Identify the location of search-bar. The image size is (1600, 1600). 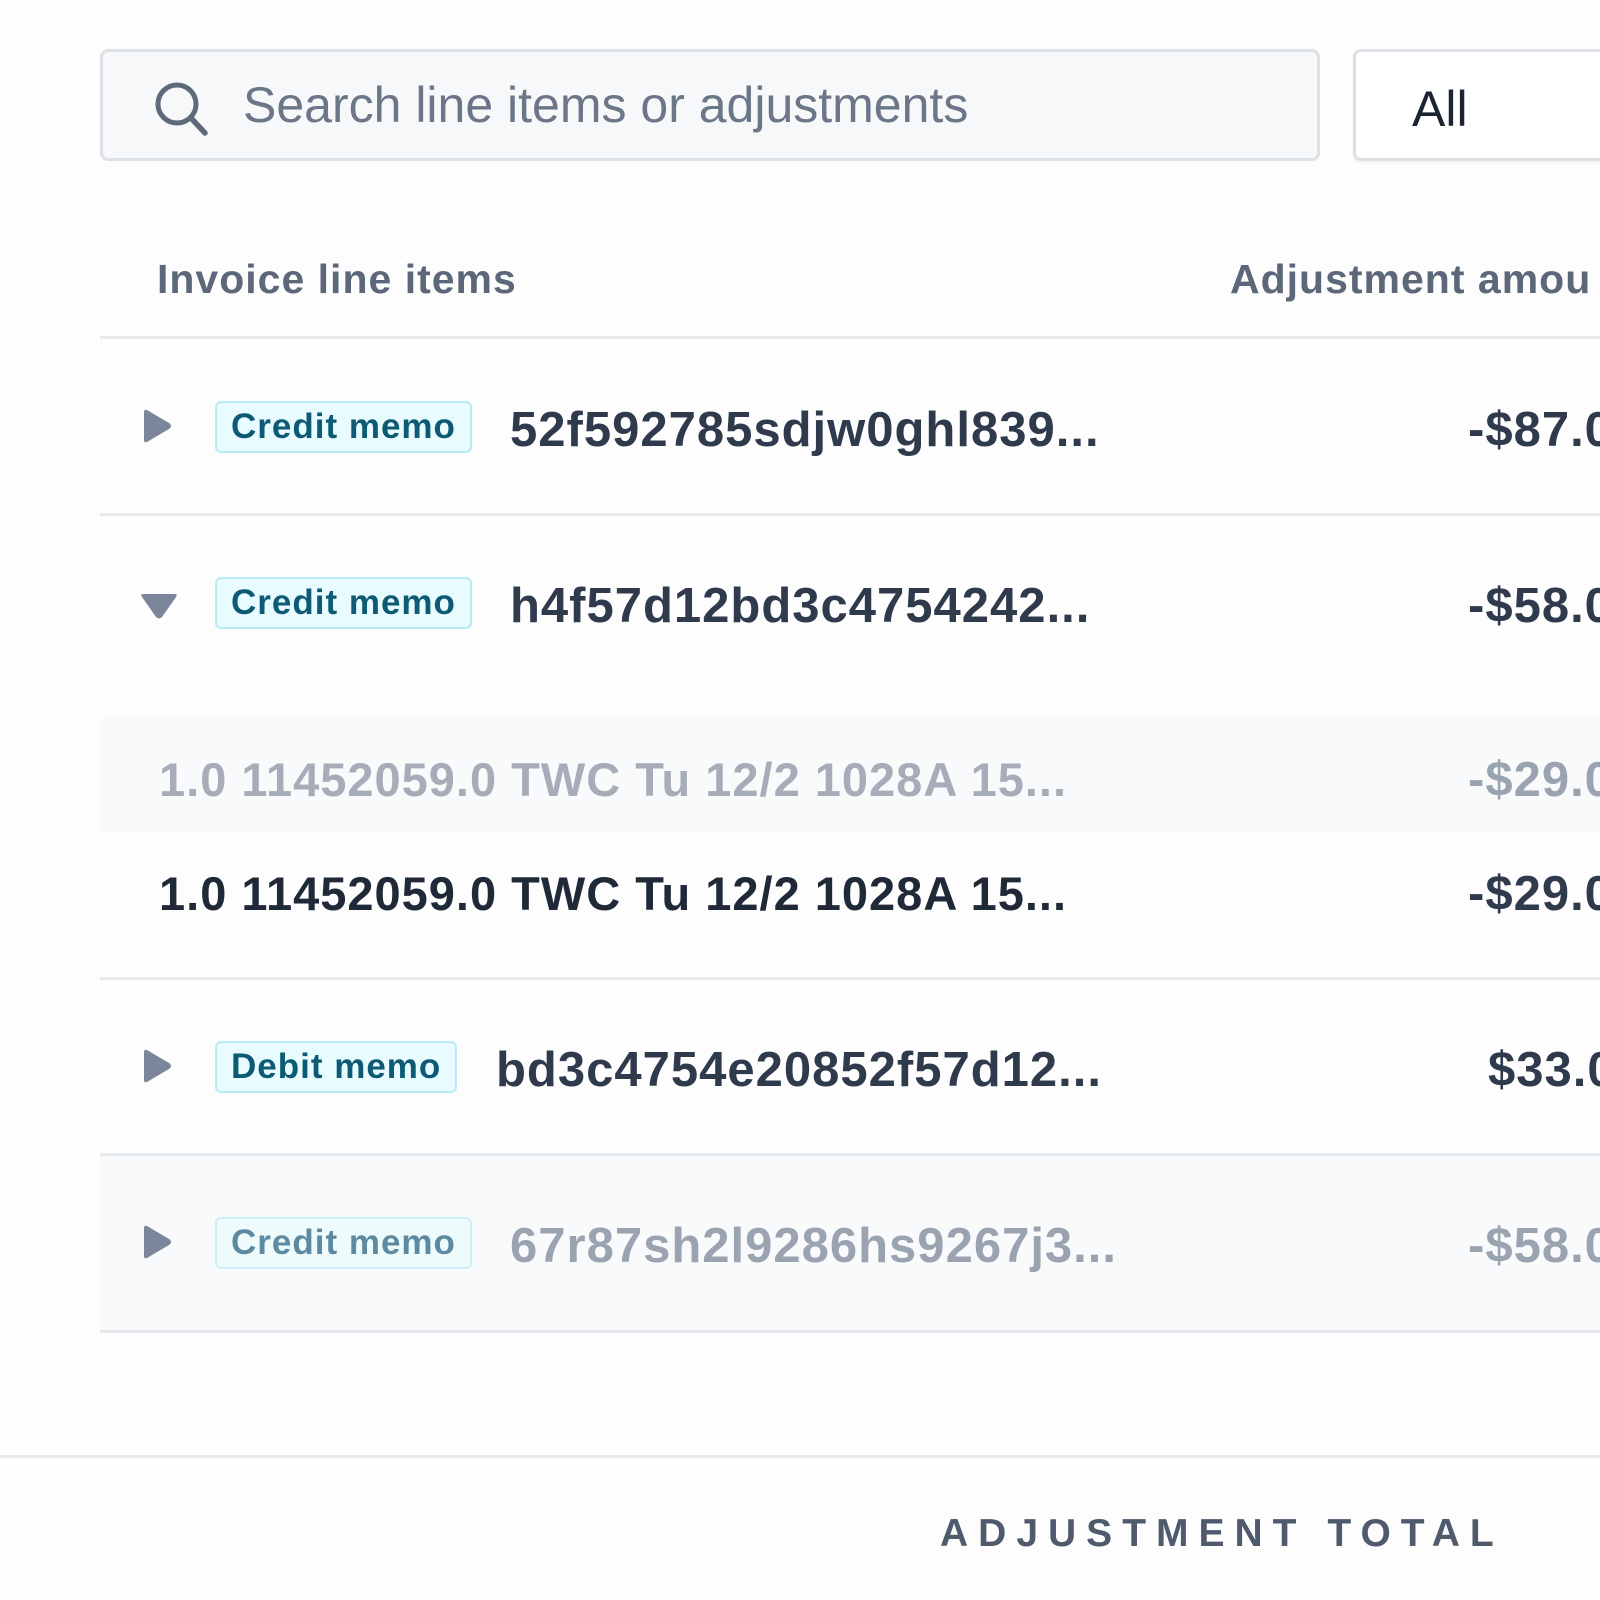
(710, 105).